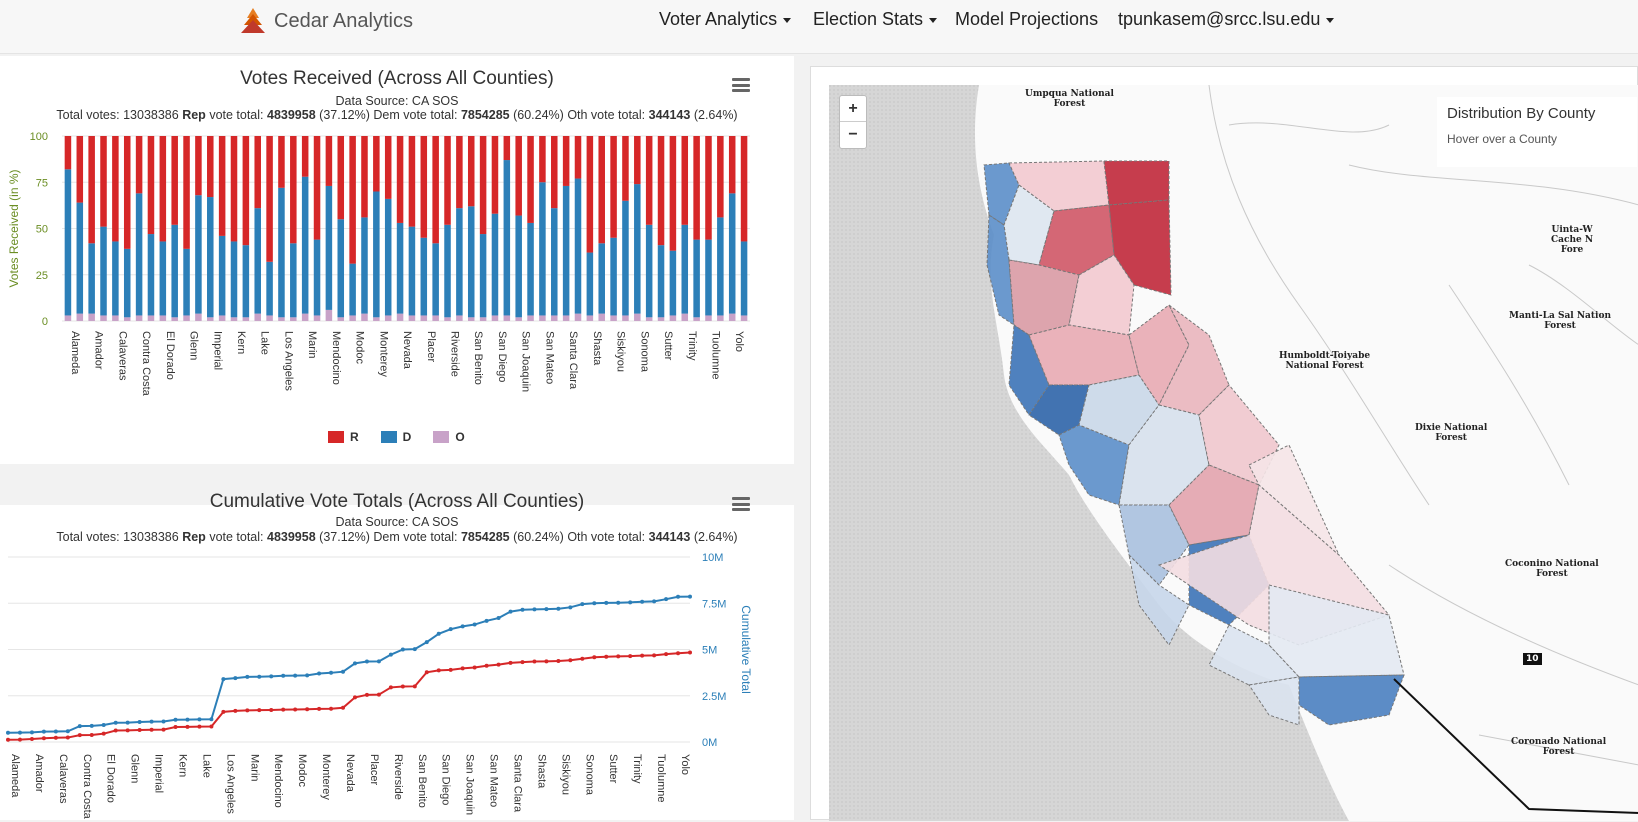 The height and width of the screenshot is (822, 1638). What do you see at coordinates (868, 19) in the screenshot?
I see `nav-label: Election Stats` at bounding box center [868, 19].